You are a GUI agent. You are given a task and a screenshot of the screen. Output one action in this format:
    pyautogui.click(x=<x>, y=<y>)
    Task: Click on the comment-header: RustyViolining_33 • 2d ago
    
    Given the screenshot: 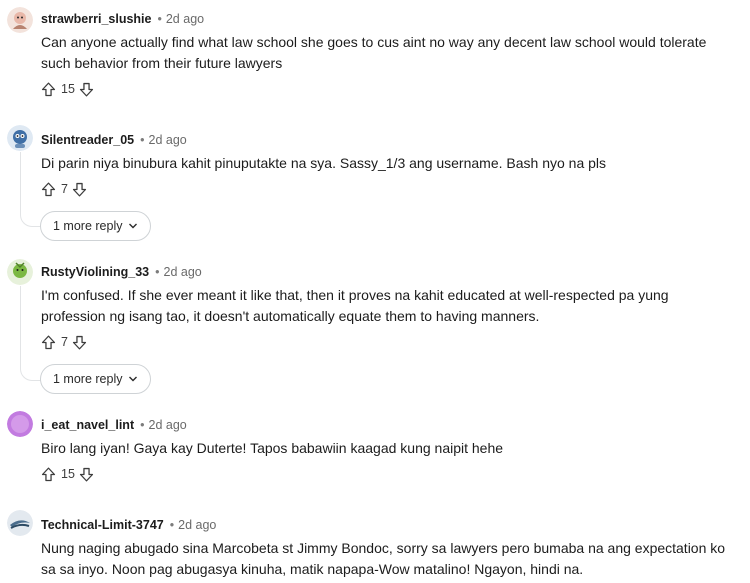 What is the action you would take?
    pyautogui.click(x=121, y=272)
    